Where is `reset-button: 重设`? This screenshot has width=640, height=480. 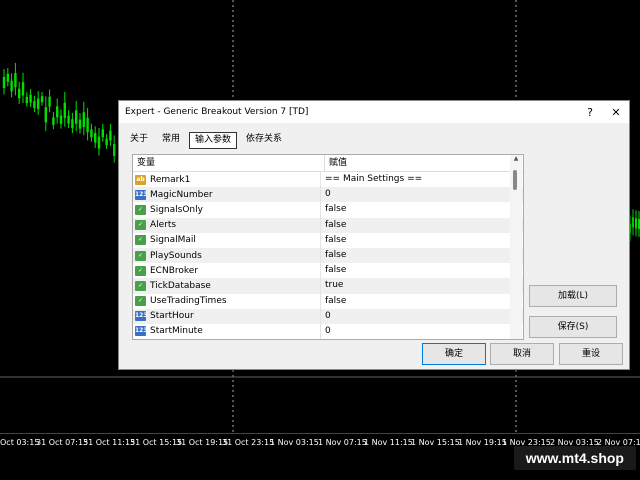
reset-button: 重设 is located at coordinates (591, 354).